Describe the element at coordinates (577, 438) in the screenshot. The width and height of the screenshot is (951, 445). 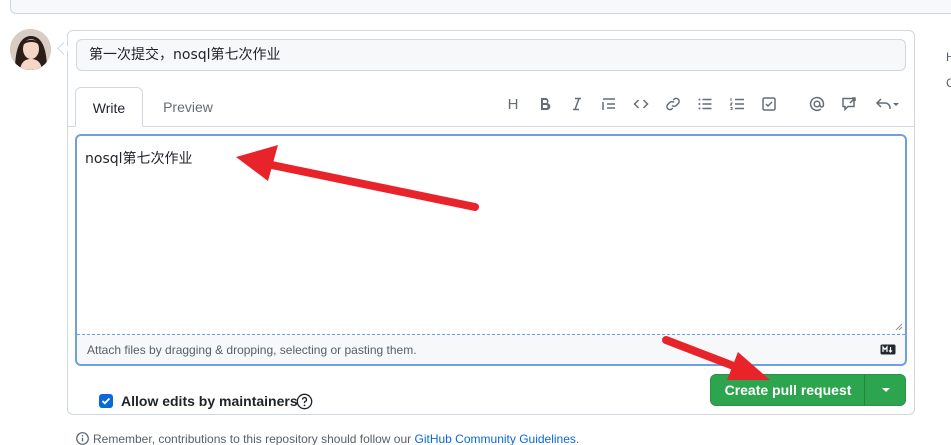
I see `guidelines-suffix: .` at that location.